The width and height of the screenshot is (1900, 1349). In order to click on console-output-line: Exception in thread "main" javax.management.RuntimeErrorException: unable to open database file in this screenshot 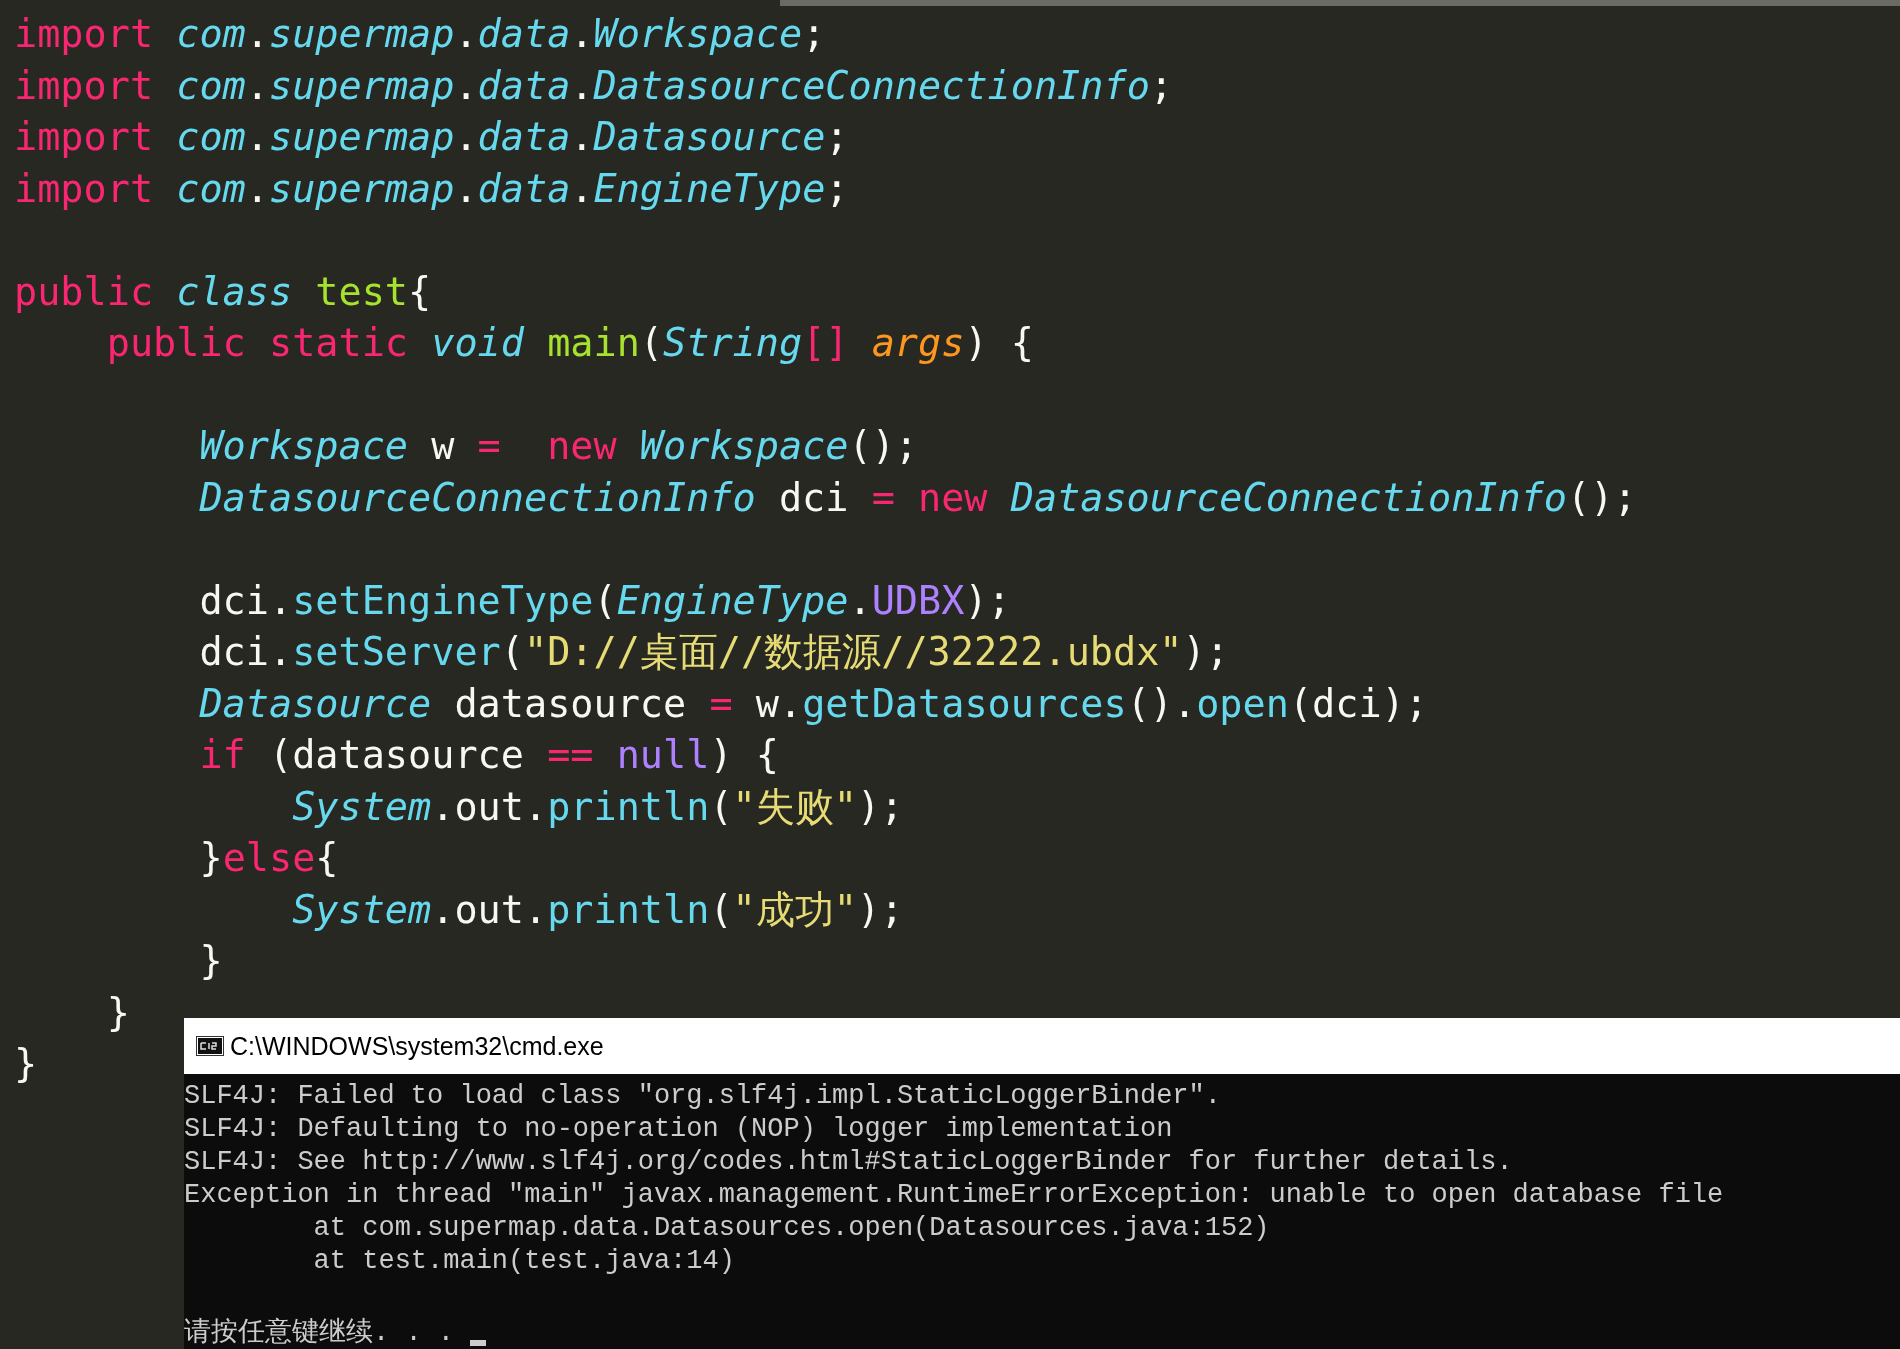, I will do `click(954, 1195)`.